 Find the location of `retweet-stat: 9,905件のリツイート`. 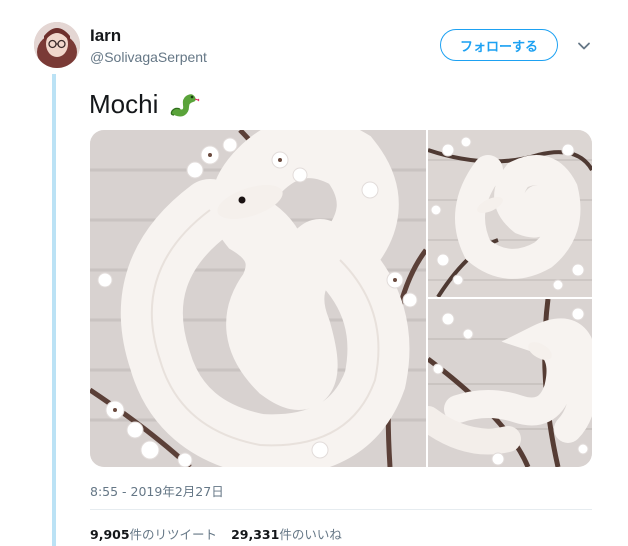

retweet-stat: 9,905件のリツイート is located at coordinates (153, 533).